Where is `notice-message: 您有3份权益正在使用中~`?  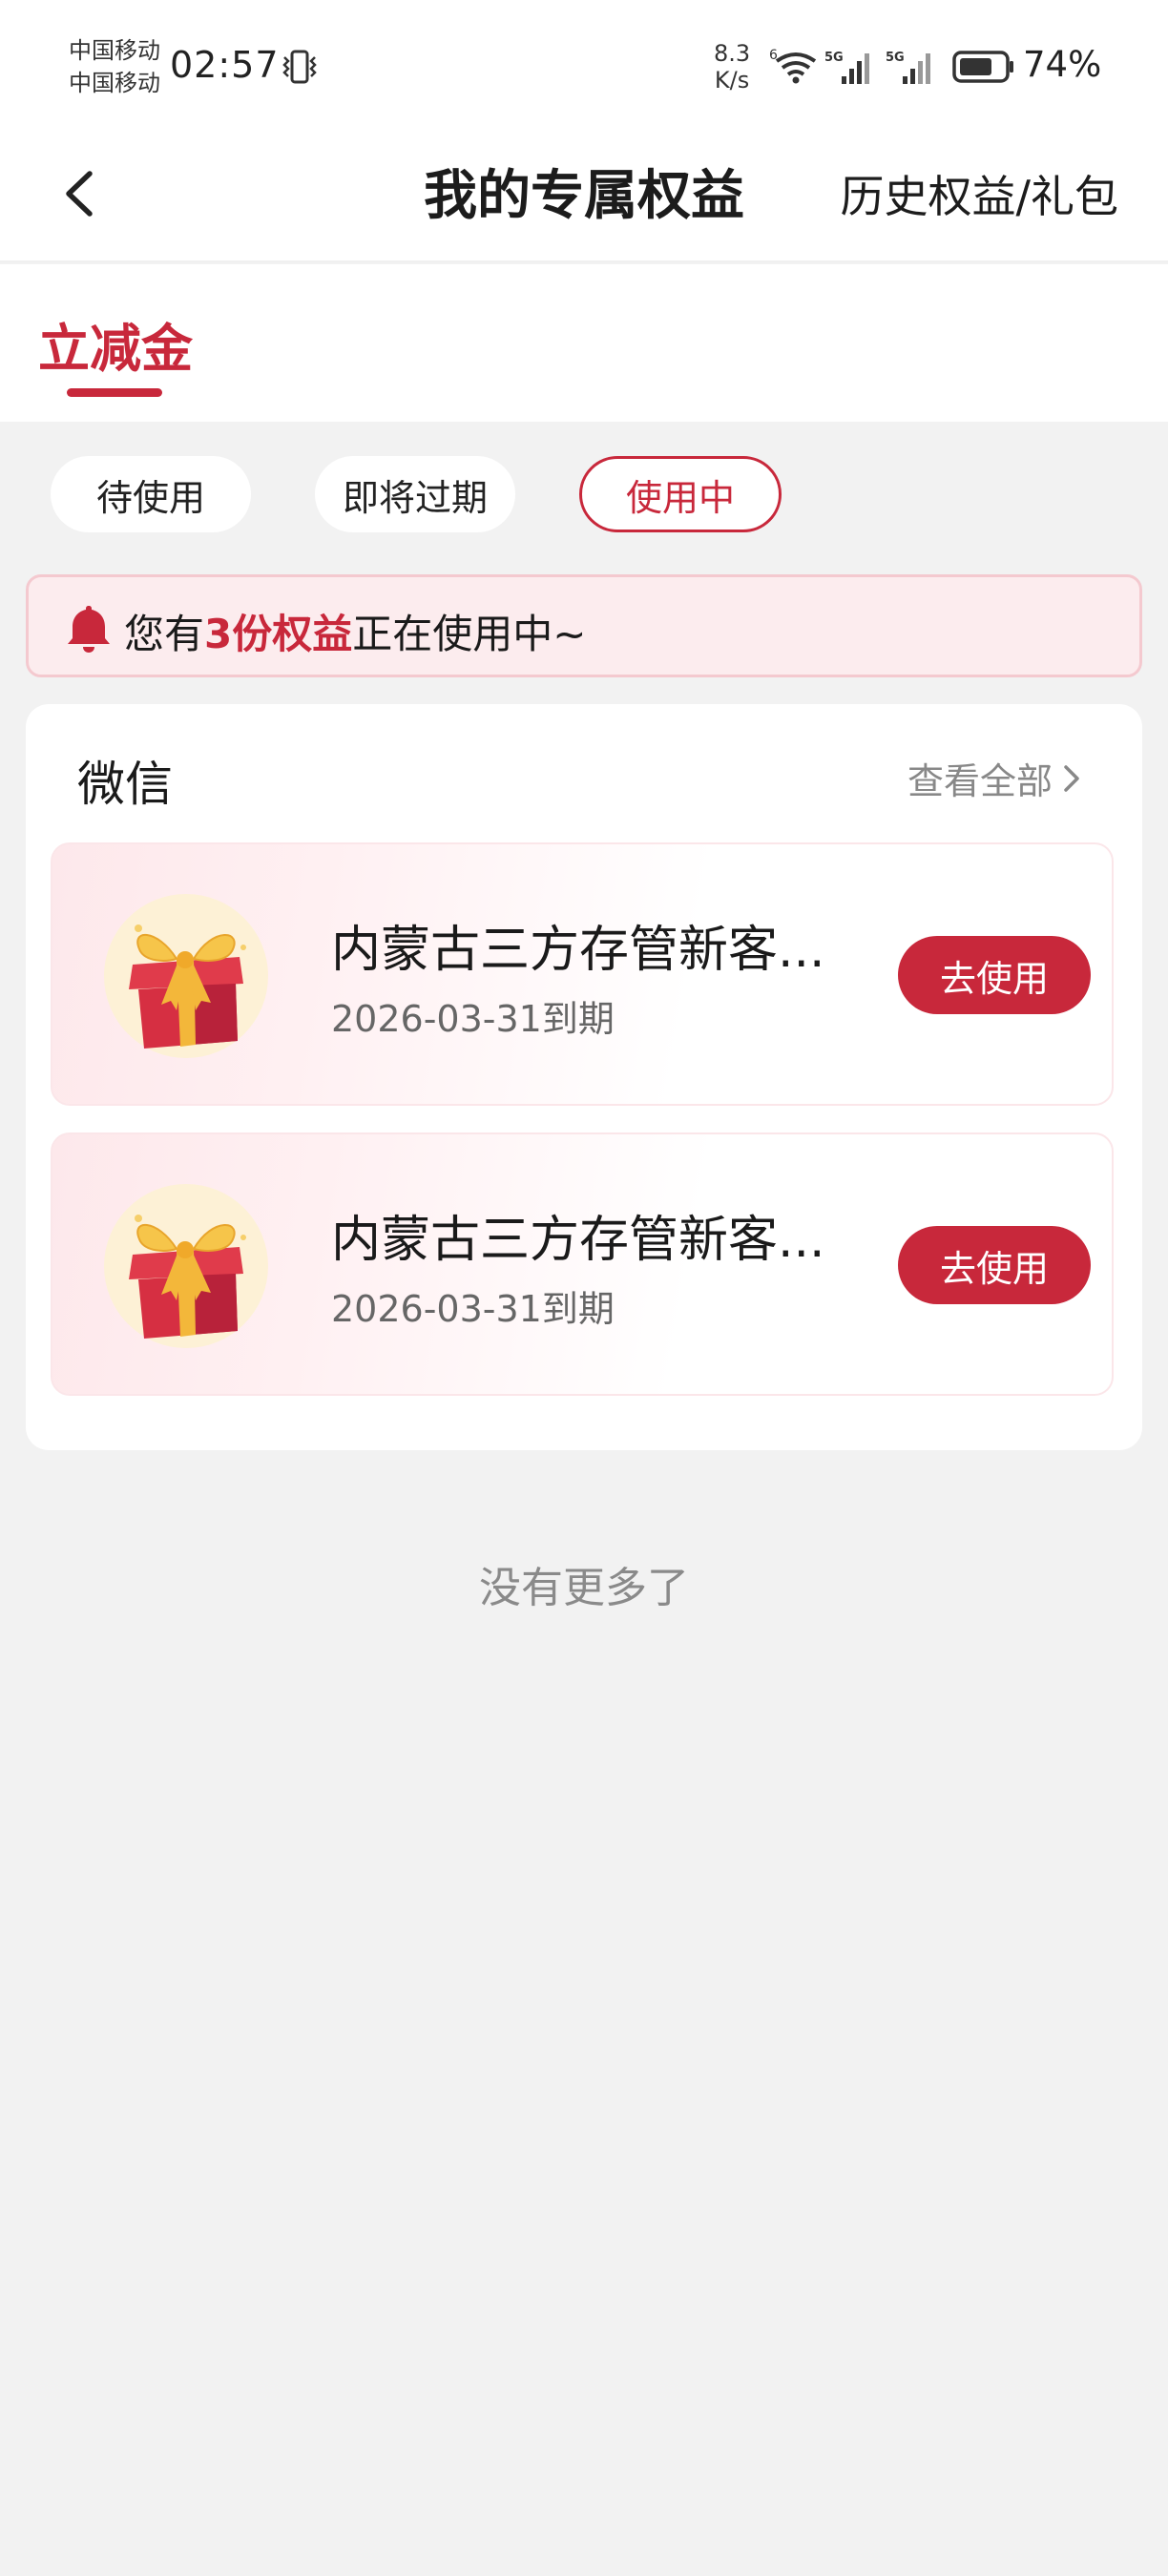
notice-message: 您有3份权益正在使用中~ is located at coordinates (355, 634).